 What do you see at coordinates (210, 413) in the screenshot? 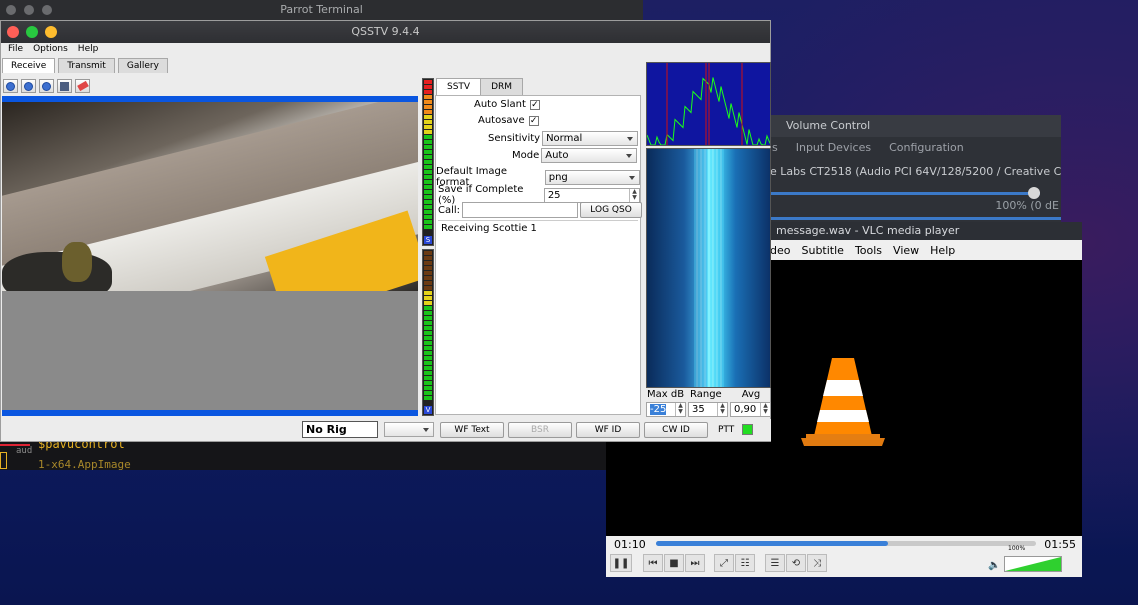
I see `image-bottom-bar` at bounding box center [210, 413].